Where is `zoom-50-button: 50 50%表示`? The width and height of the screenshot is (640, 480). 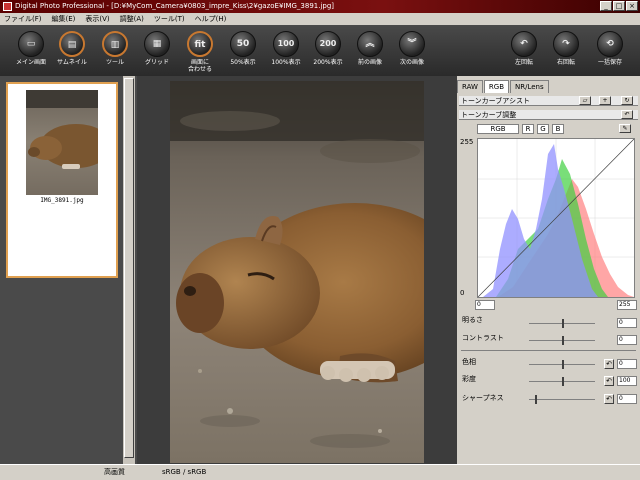 zoom-50-button: 50 50%表示 is located at coordinates (243, 51).